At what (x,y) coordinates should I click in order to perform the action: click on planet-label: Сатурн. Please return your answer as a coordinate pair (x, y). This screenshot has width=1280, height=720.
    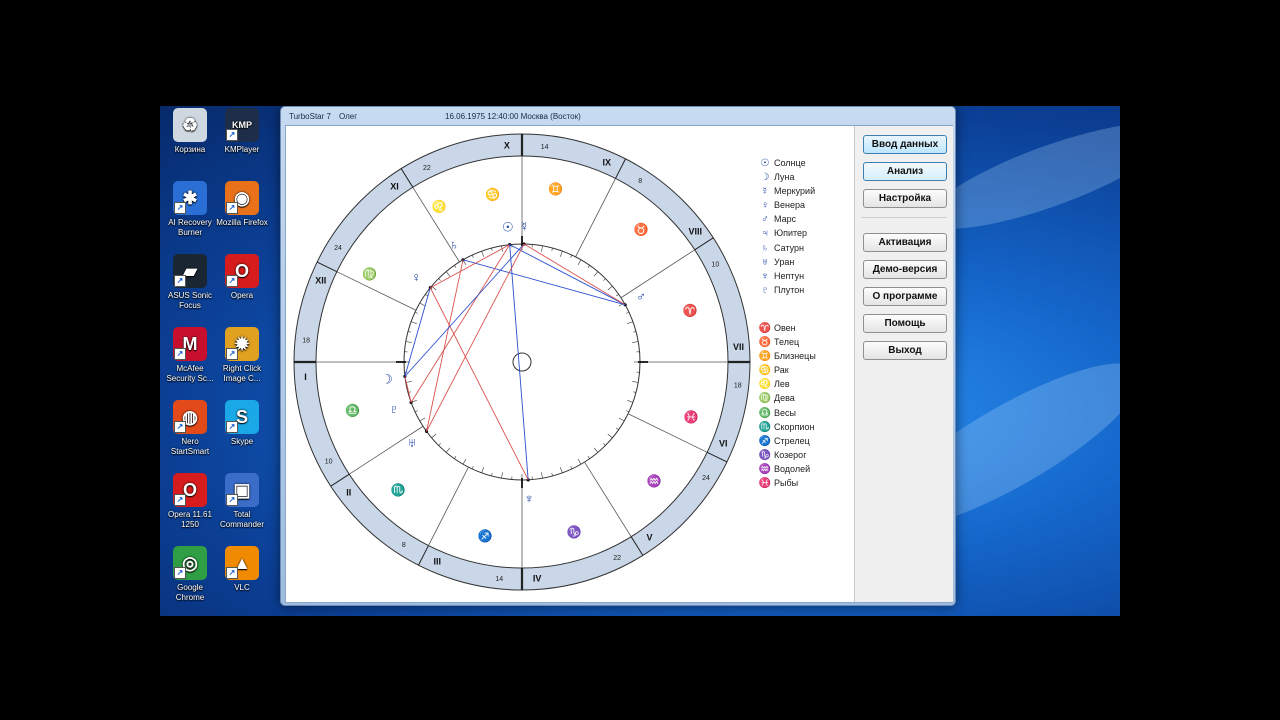
    Looking at the image, I should click on (789, 247).